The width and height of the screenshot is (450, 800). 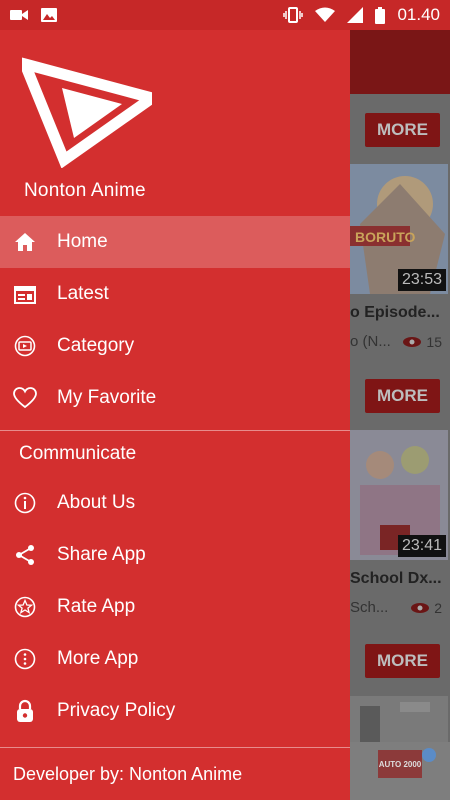 What do you see at coordinates (293, 15) in the screenshot?
I see `vibrate-icon` at bounding box center [293, 15].